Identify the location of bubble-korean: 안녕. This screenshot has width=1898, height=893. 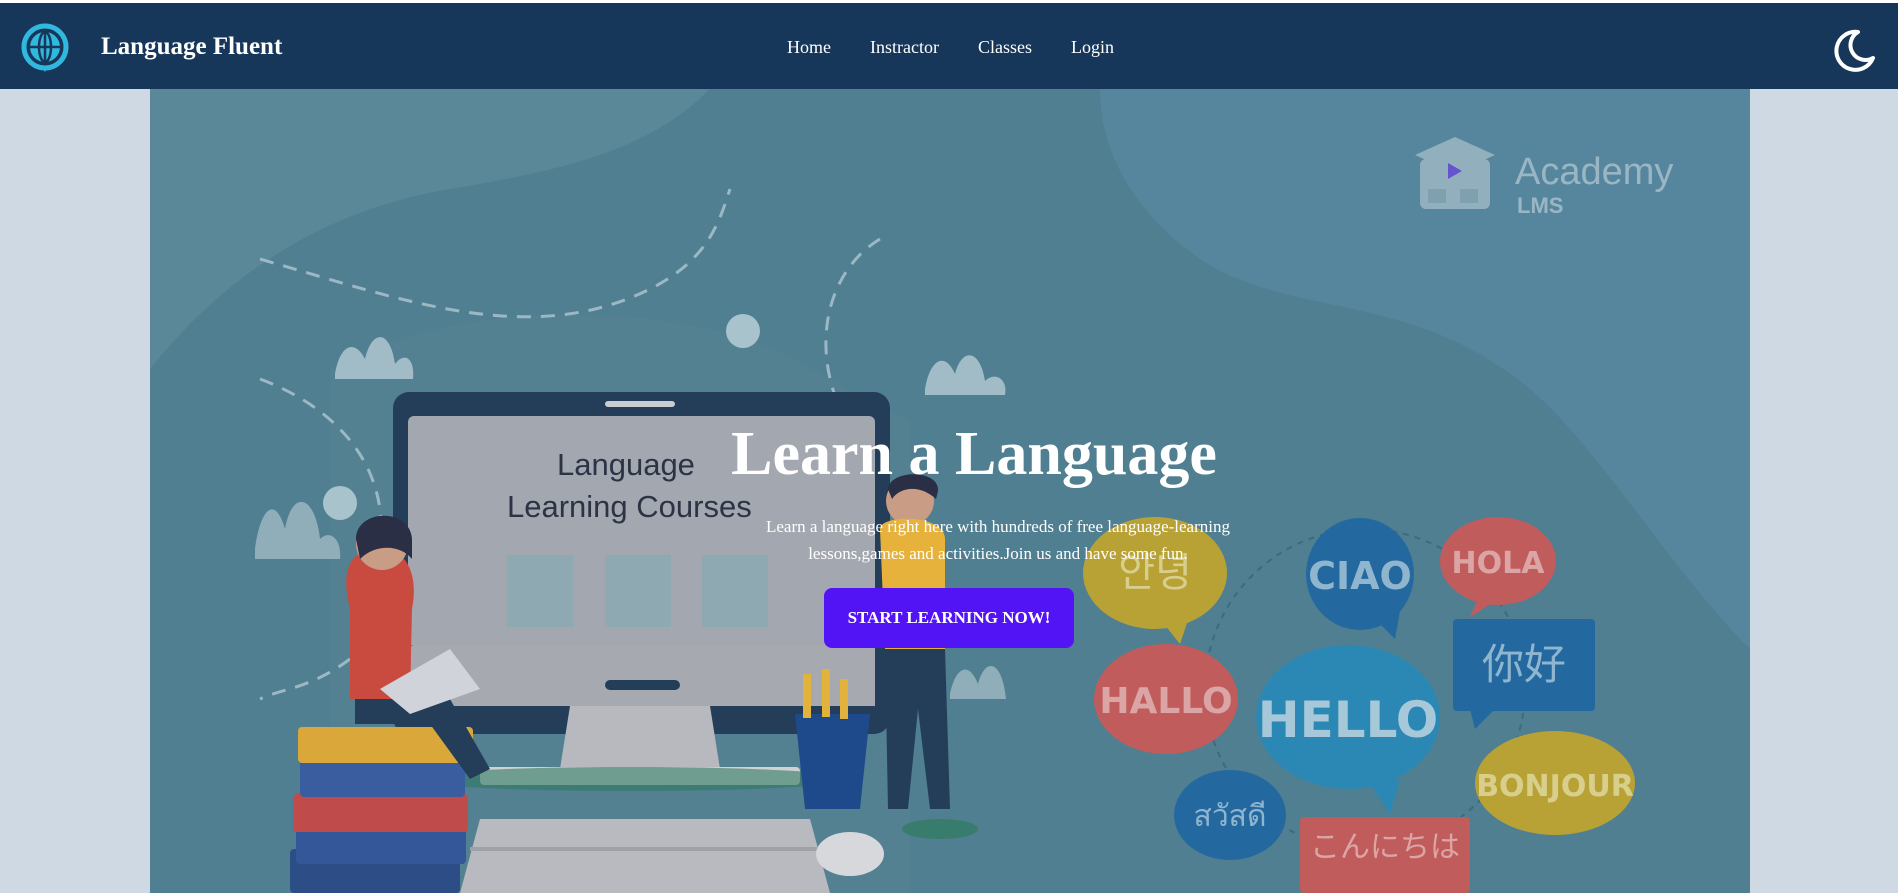
(1155, 573).